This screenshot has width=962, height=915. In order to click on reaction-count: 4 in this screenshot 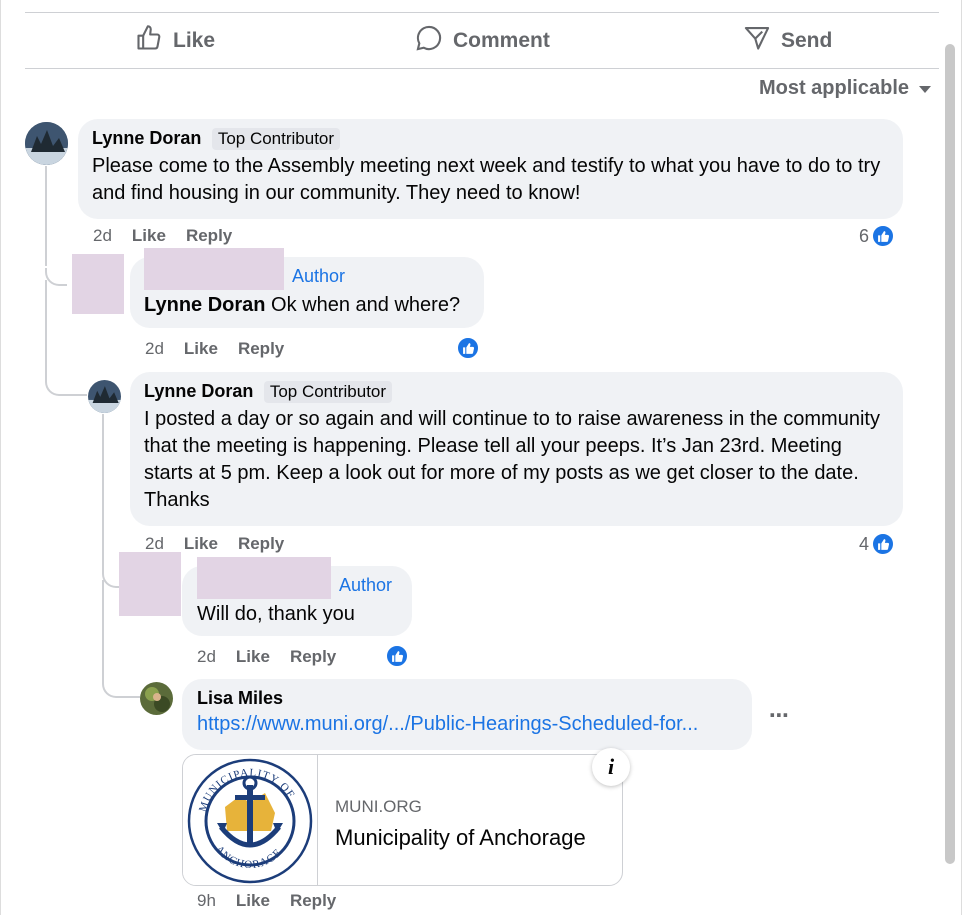, I will do `click(877, 544)`.